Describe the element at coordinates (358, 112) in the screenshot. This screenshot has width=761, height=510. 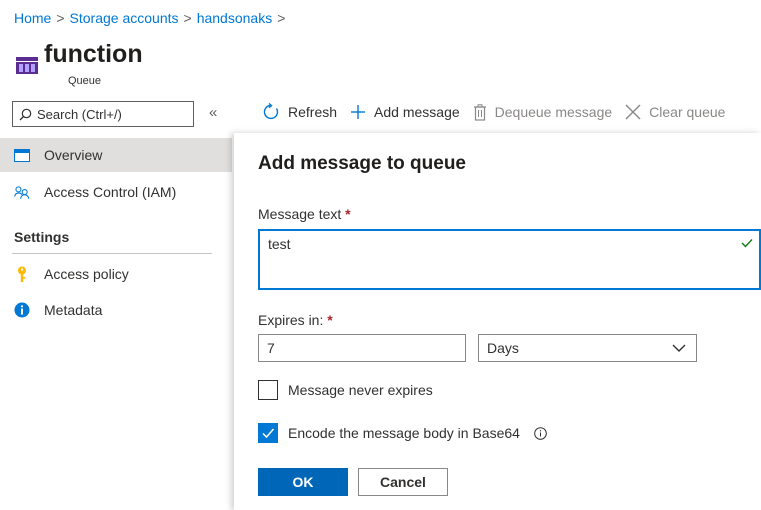
I see `plus-icon` at that location.